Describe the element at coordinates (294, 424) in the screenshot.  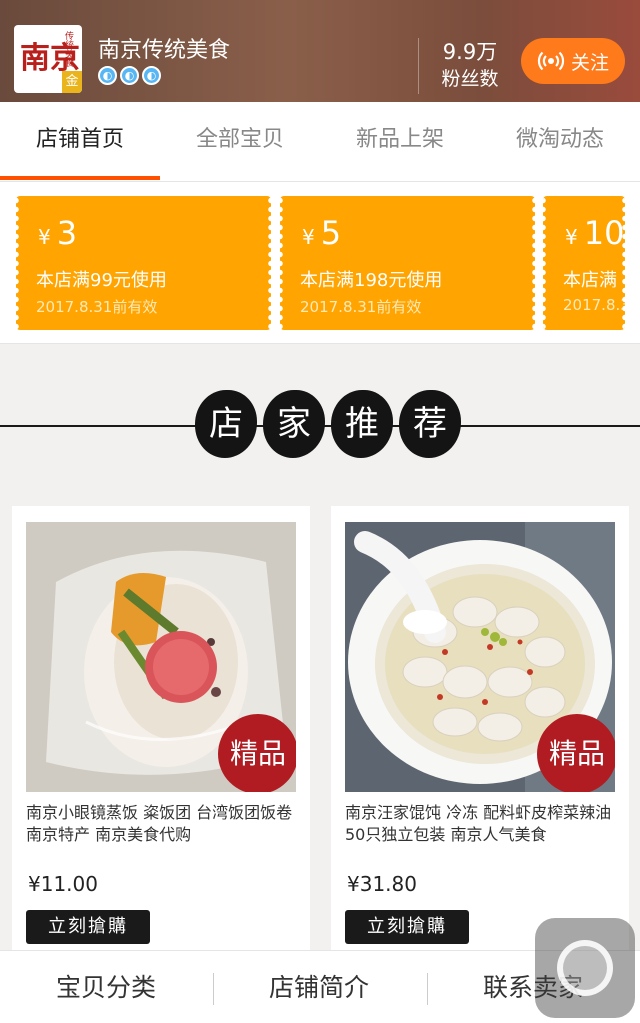
I see `section-title-char: 家` at that location.